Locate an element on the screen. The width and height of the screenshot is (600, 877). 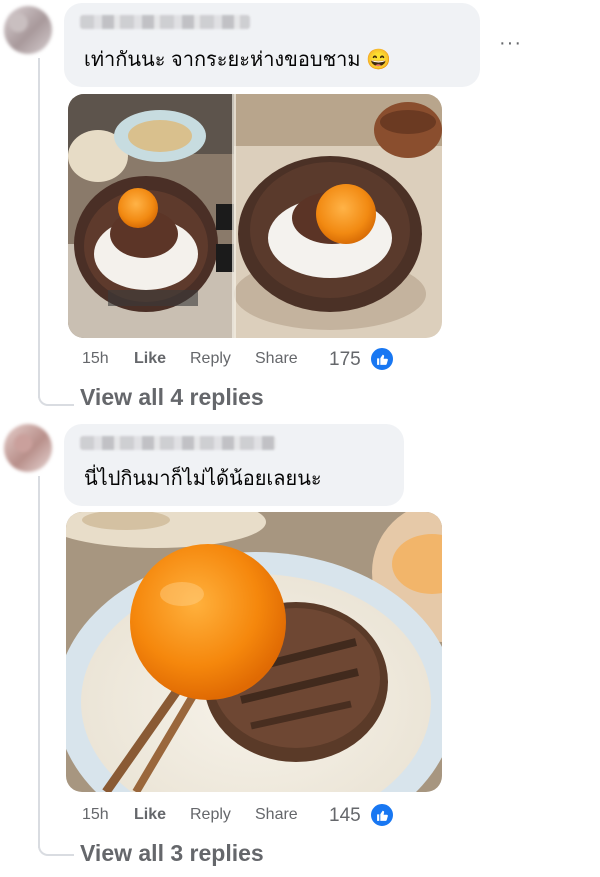
reaction-count: 175 is located at coordinates (345, 360).